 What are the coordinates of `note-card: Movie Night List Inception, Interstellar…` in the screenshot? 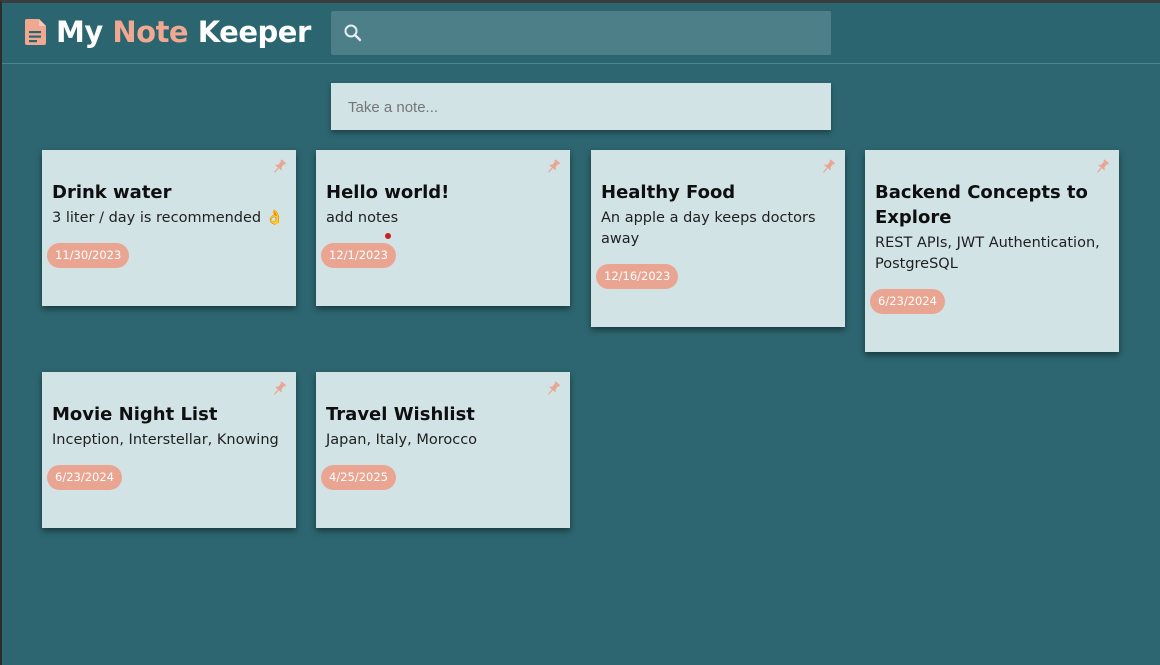 It's located at (169, 450).